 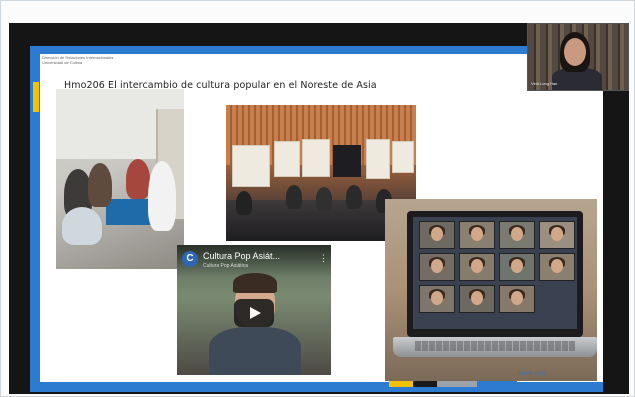 I want to click on videocall-grid, so click(x=495, y=273).